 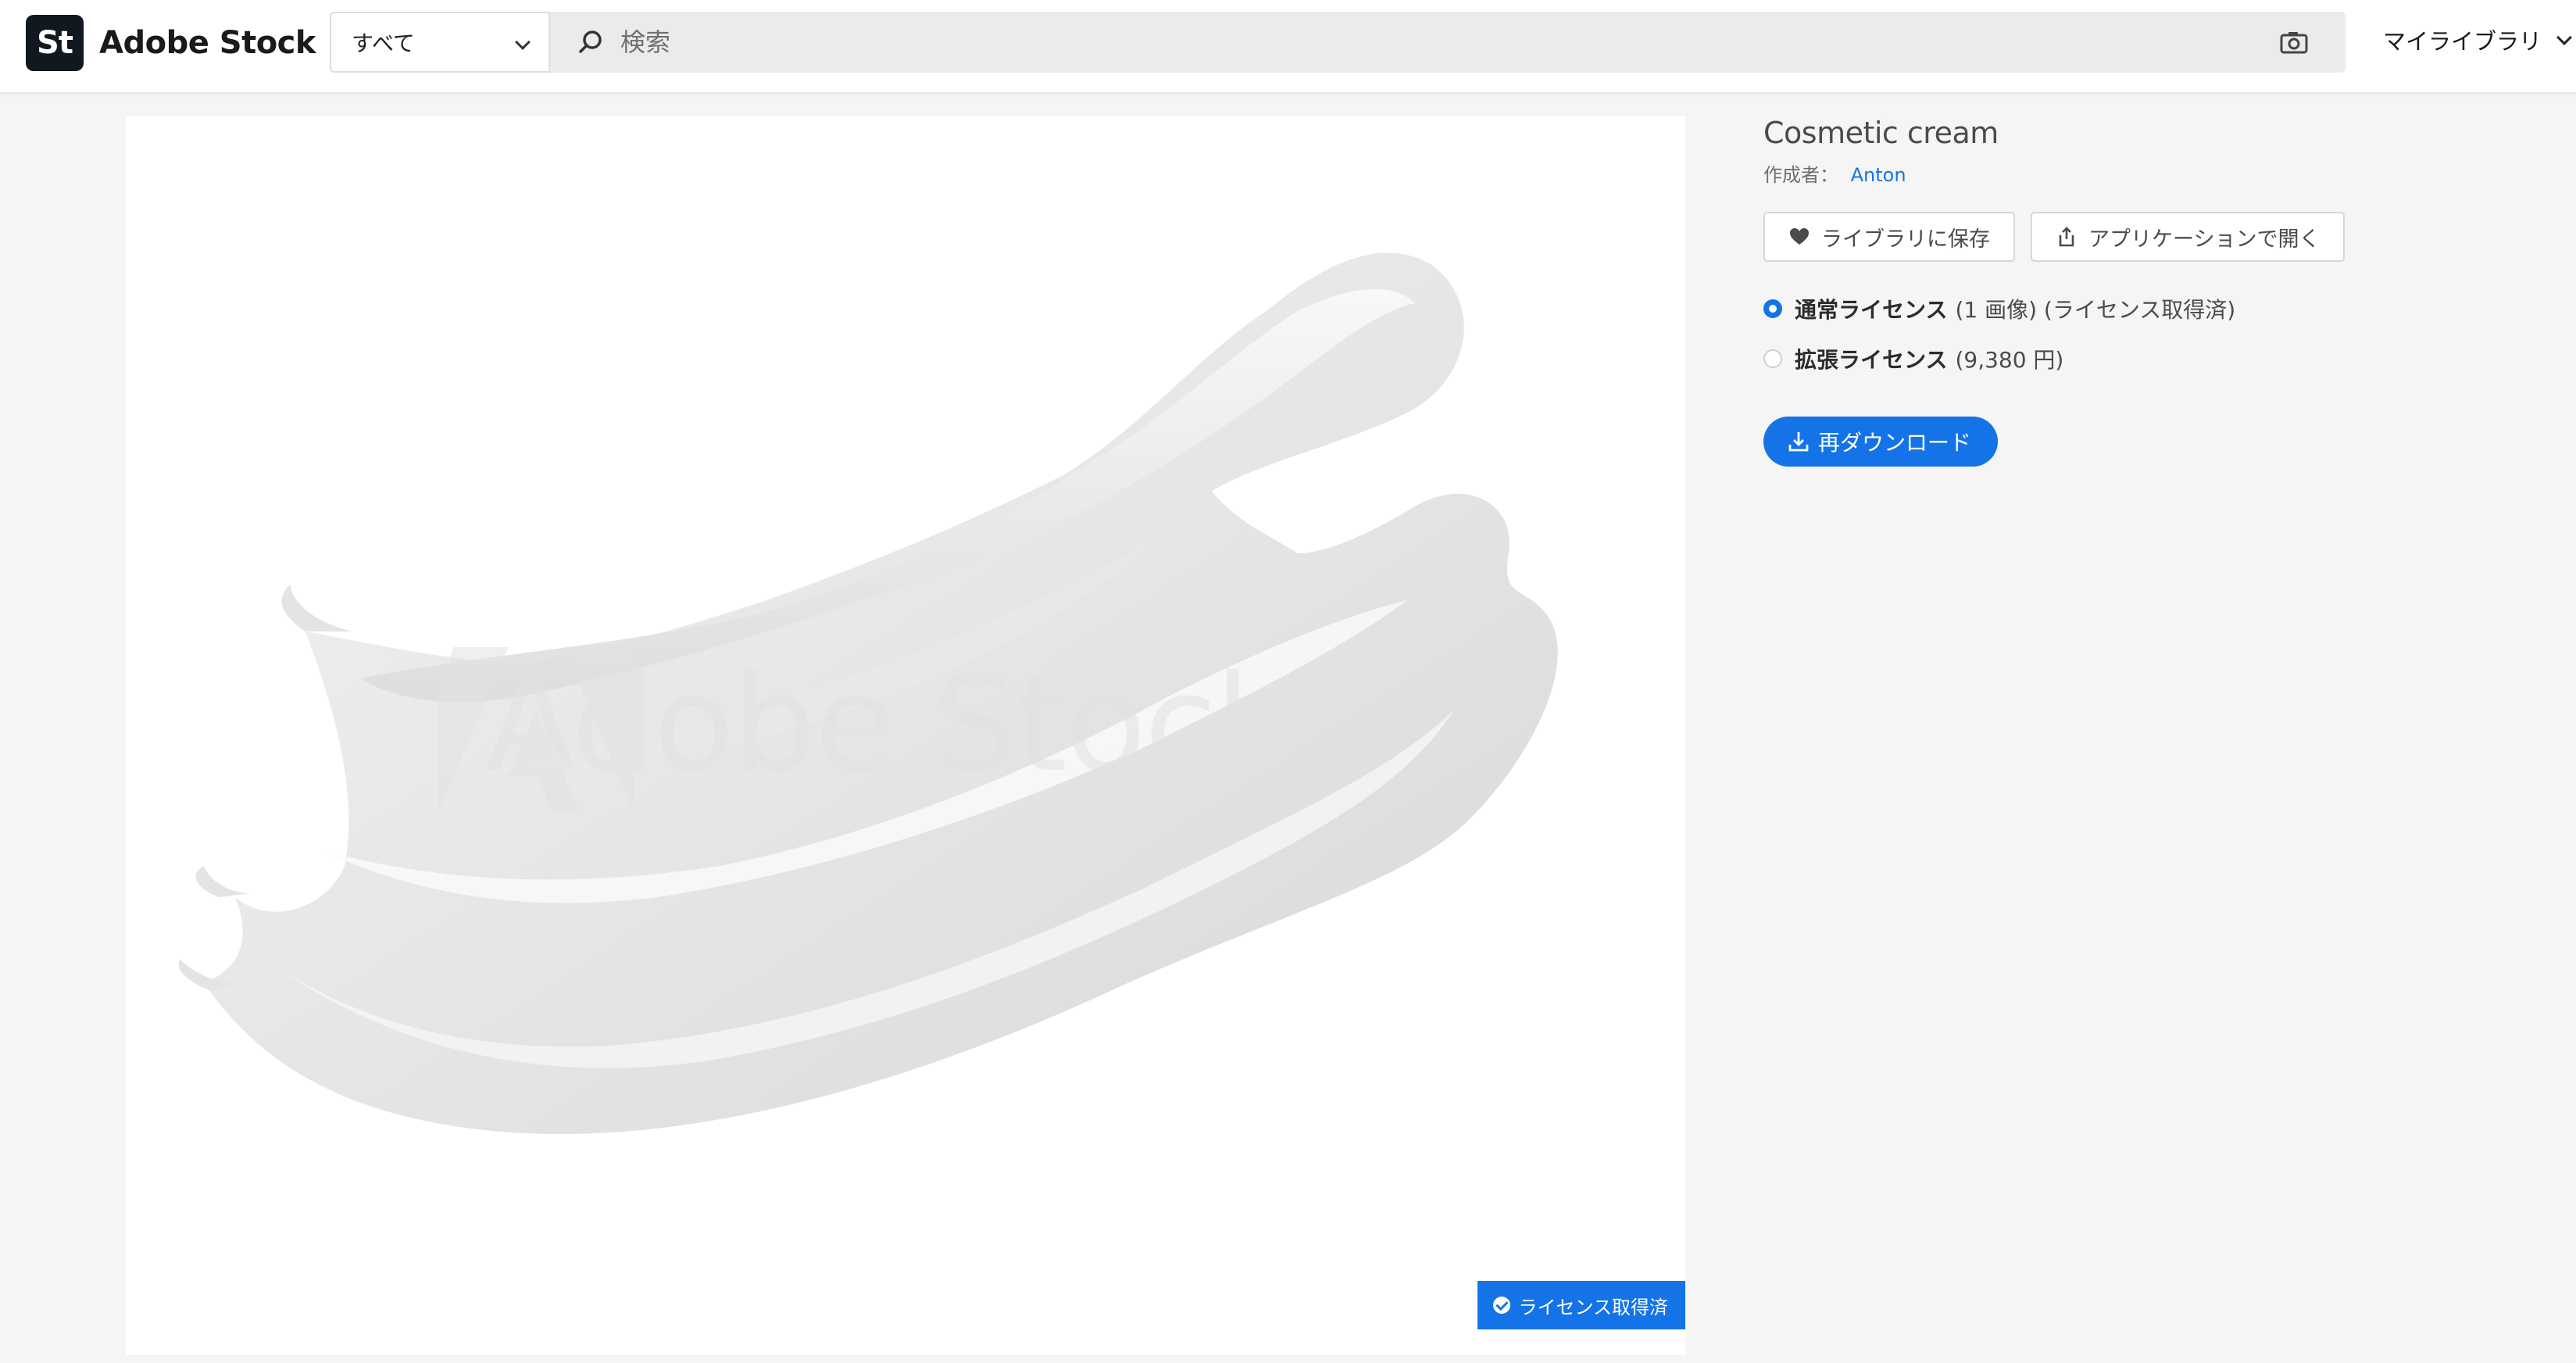 I want to click on license-detail: (9,380 円), so click(x=2009, y=360).